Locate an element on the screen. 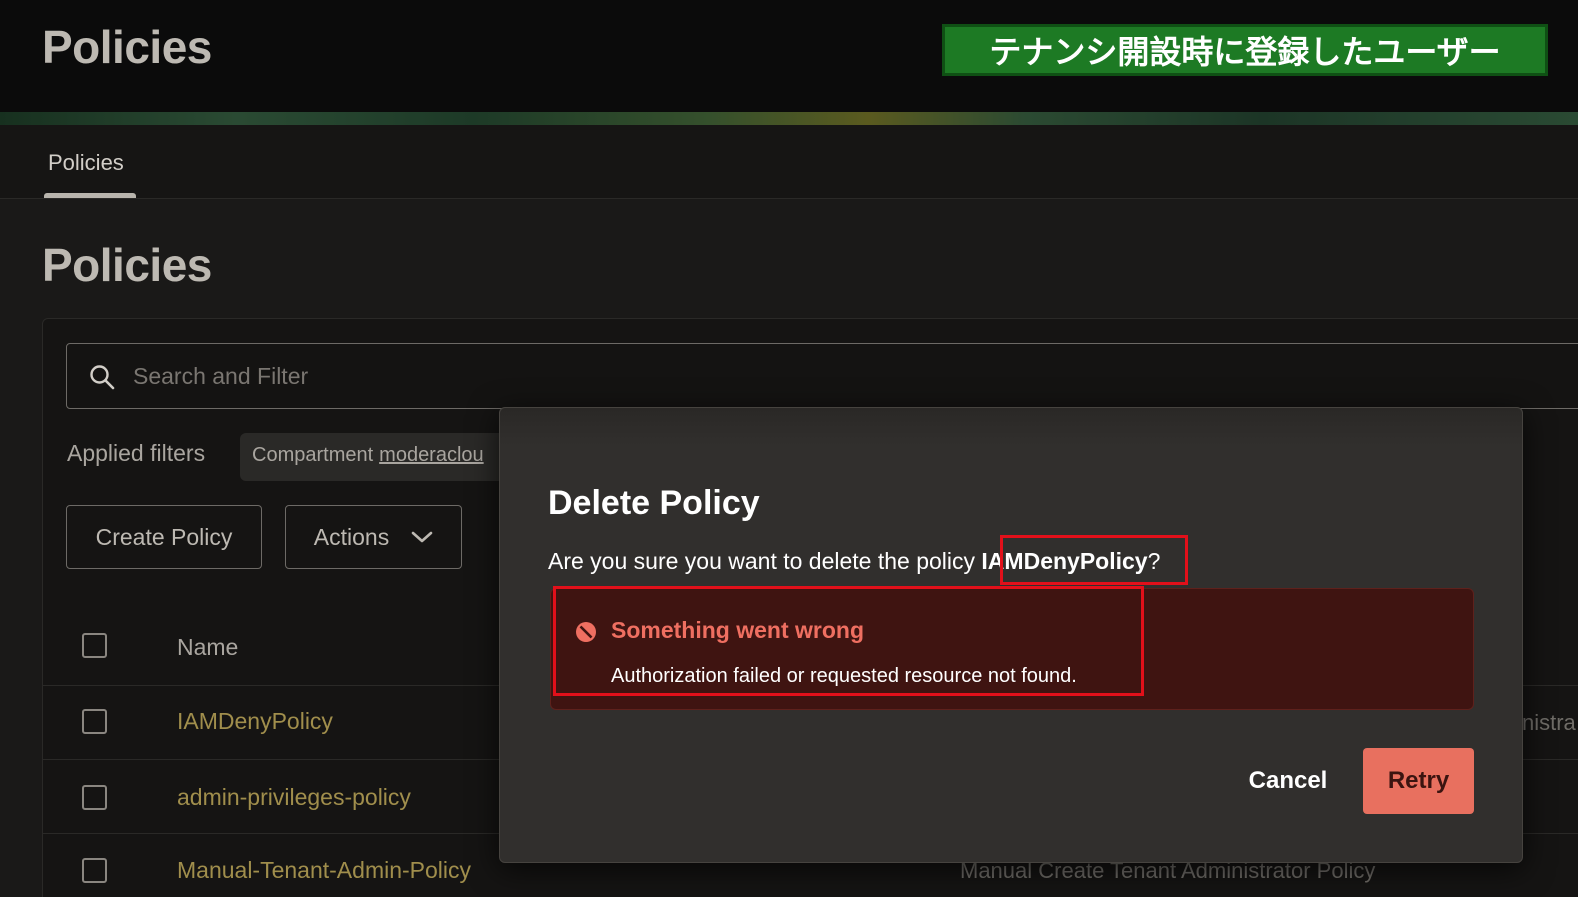 Image resolution: width=1578 pixels, height=897 pixels. annotation-highlight-policy-name is located at coordinates (1094, 560).